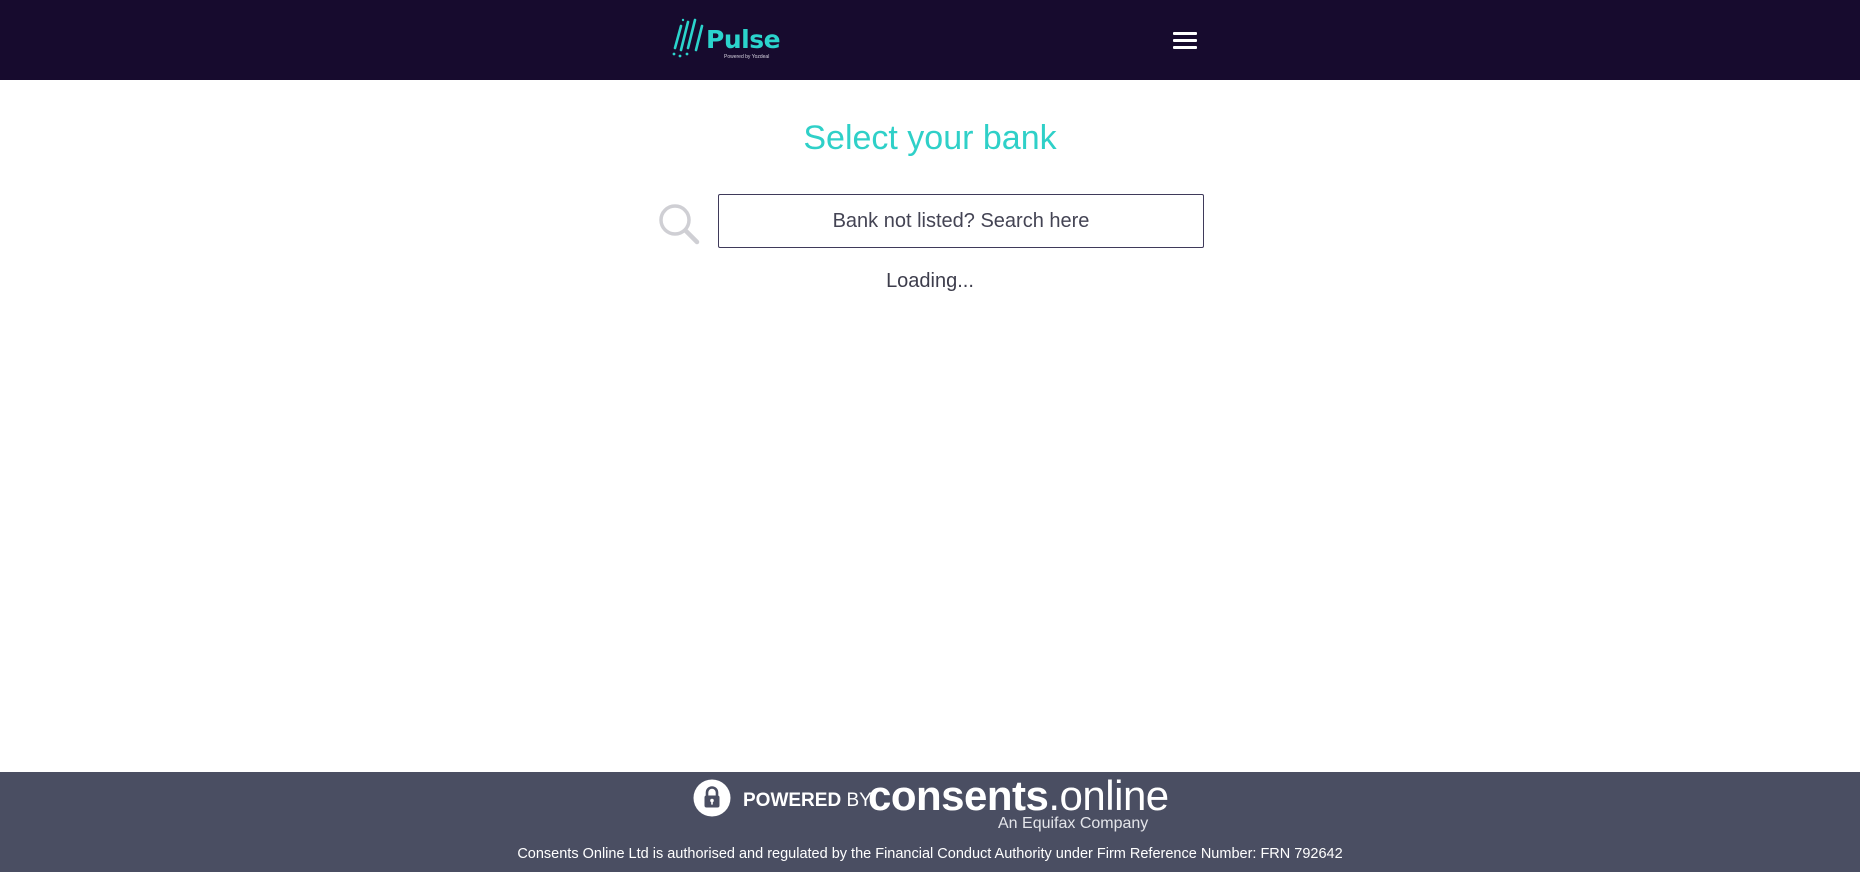 The height and width of the screenshot is (872, 1860). I want to click on padlock-icon, so click(712, 798).